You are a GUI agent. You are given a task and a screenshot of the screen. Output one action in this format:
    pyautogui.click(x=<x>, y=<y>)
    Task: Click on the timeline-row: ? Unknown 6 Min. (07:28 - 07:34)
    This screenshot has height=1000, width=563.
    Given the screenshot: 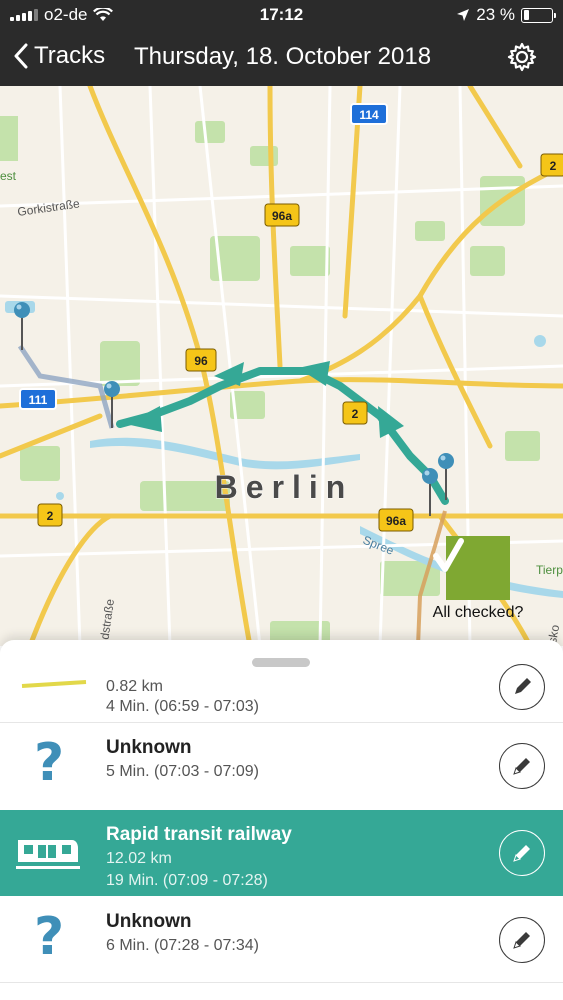 What is the action you would take?
    pyautogui.click(x=281, y=940)
    